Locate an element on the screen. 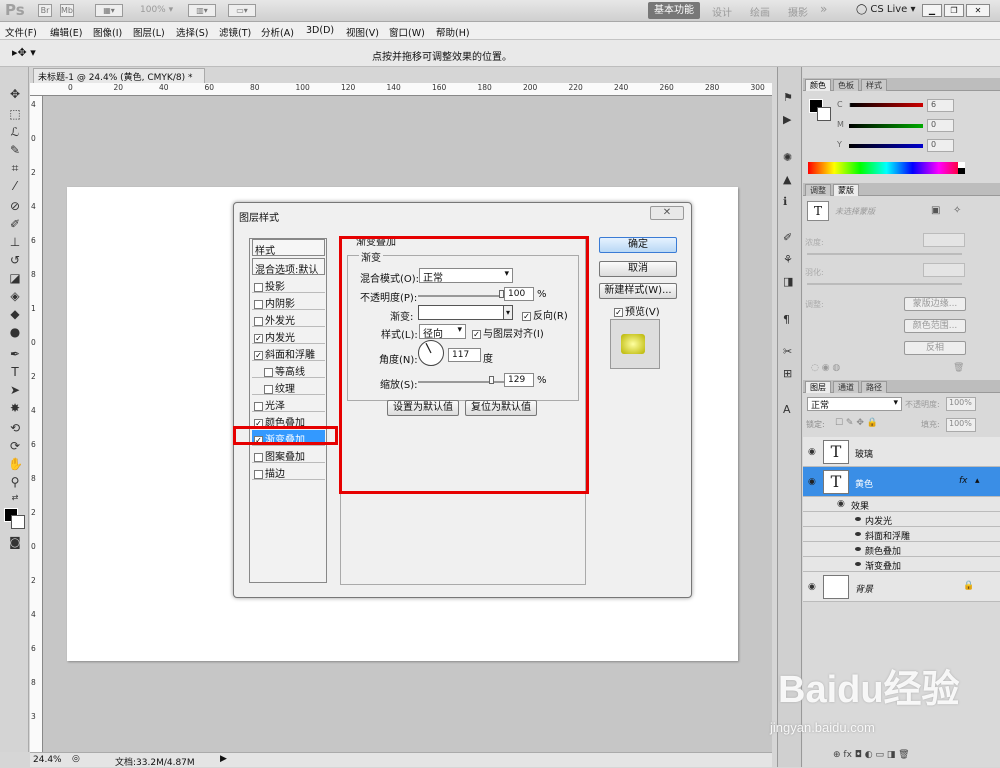 This screenshot has width=1000, height=768. 3d-orbit-tool-icon: ⟳ is located at coordinates (15, 446).